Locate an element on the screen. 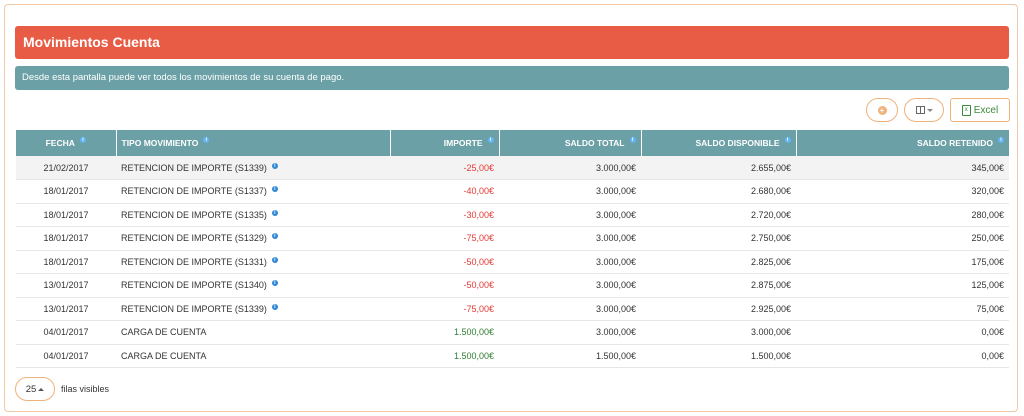  table-footer: 25 filas visibles is located at coordinates (62, 389).